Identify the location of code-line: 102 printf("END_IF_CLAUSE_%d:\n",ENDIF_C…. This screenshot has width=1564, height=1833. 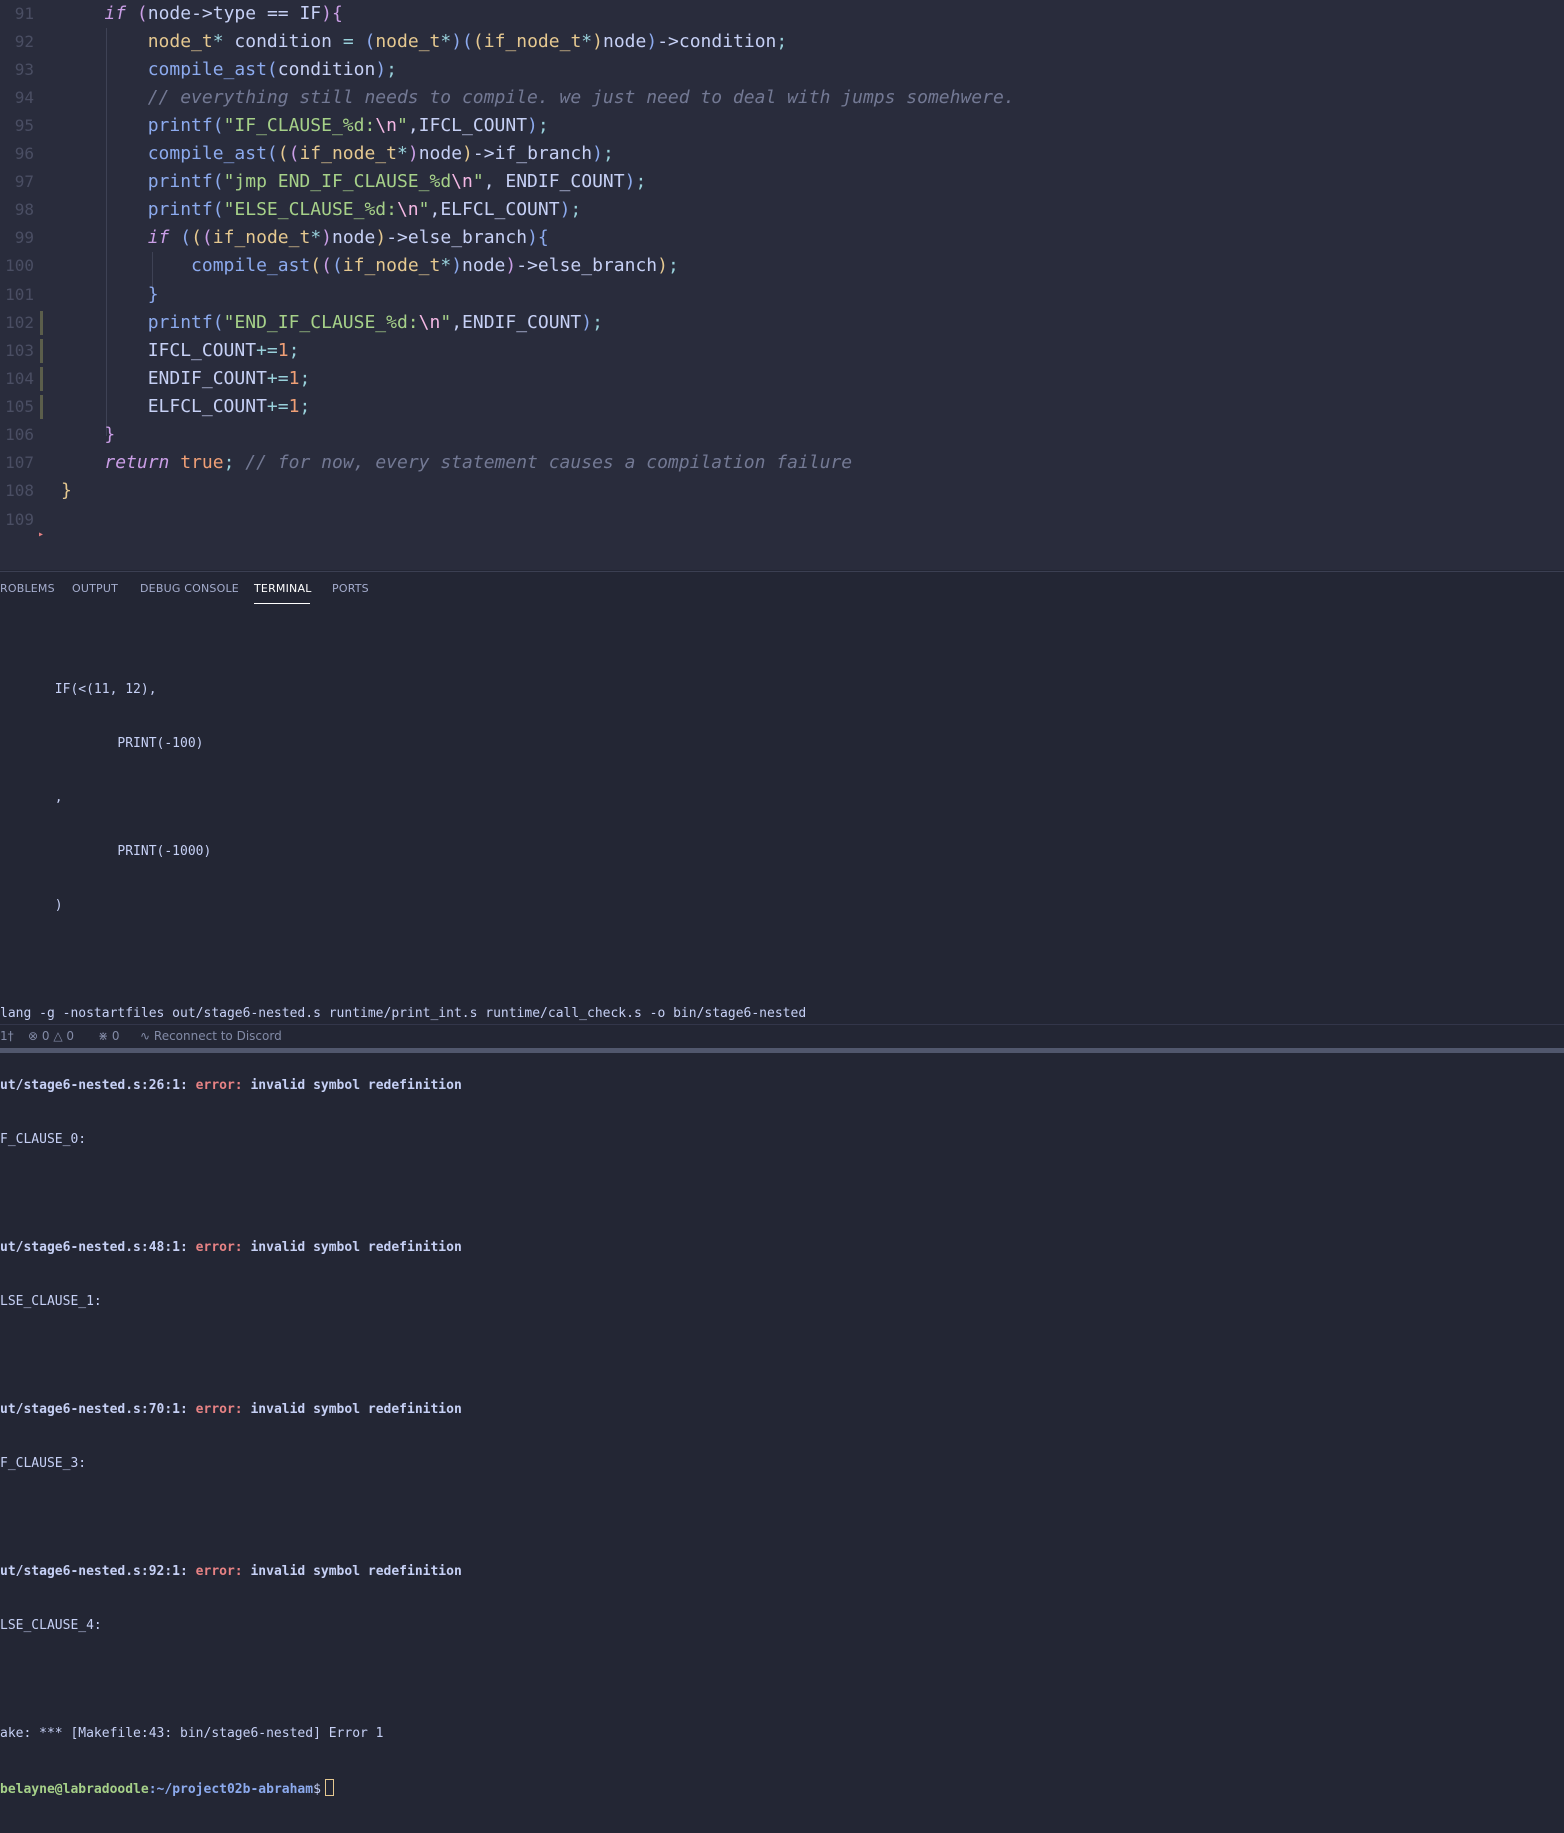
(782, 323).